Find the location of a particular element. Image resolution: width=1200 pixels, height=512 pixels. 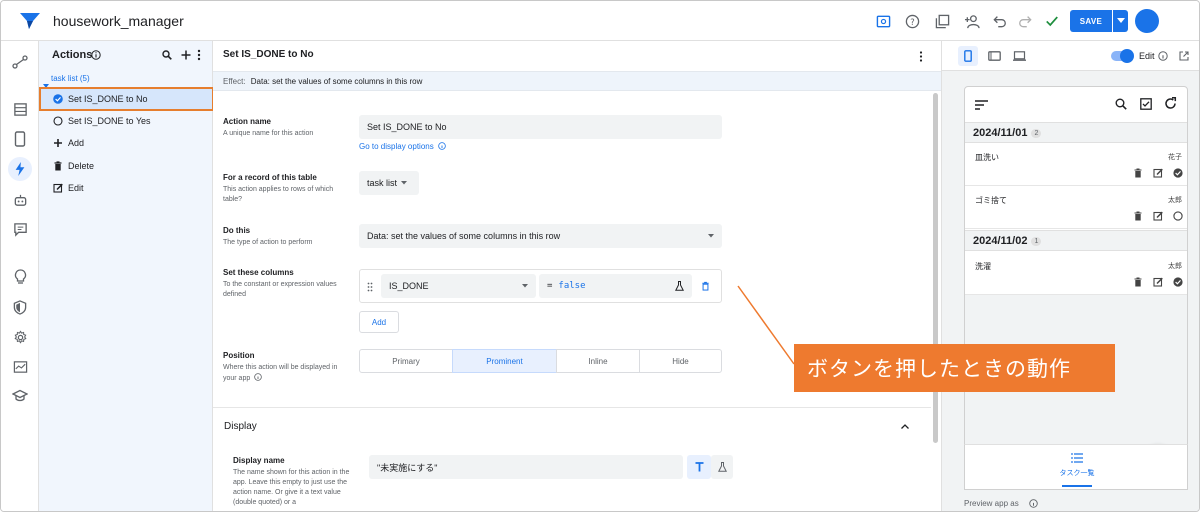

set-columns-label: Set these columns is located at coordinates (258, 272).